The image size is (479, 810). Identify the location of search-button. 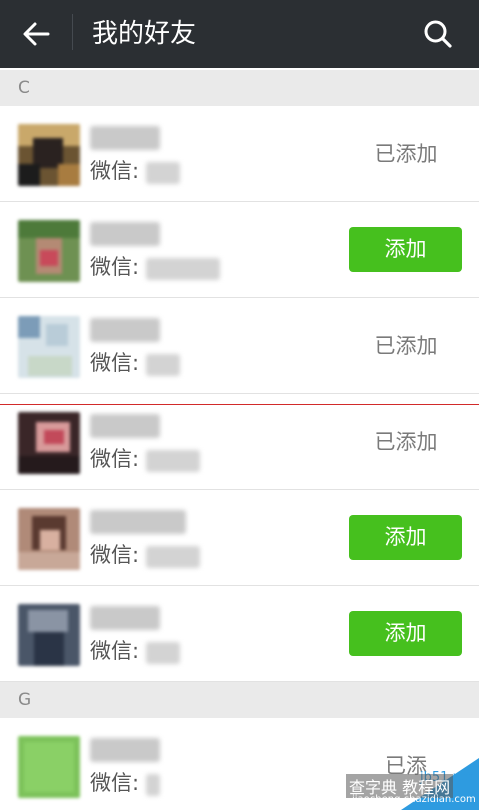
(438, 34).